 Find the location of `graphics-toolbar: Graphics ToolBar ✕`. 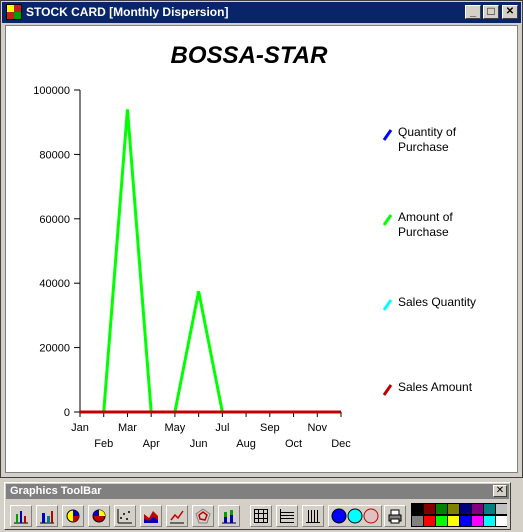

graphics-toolbar: Graphics ToolBar ✕ is located at coordinates (257, 506).